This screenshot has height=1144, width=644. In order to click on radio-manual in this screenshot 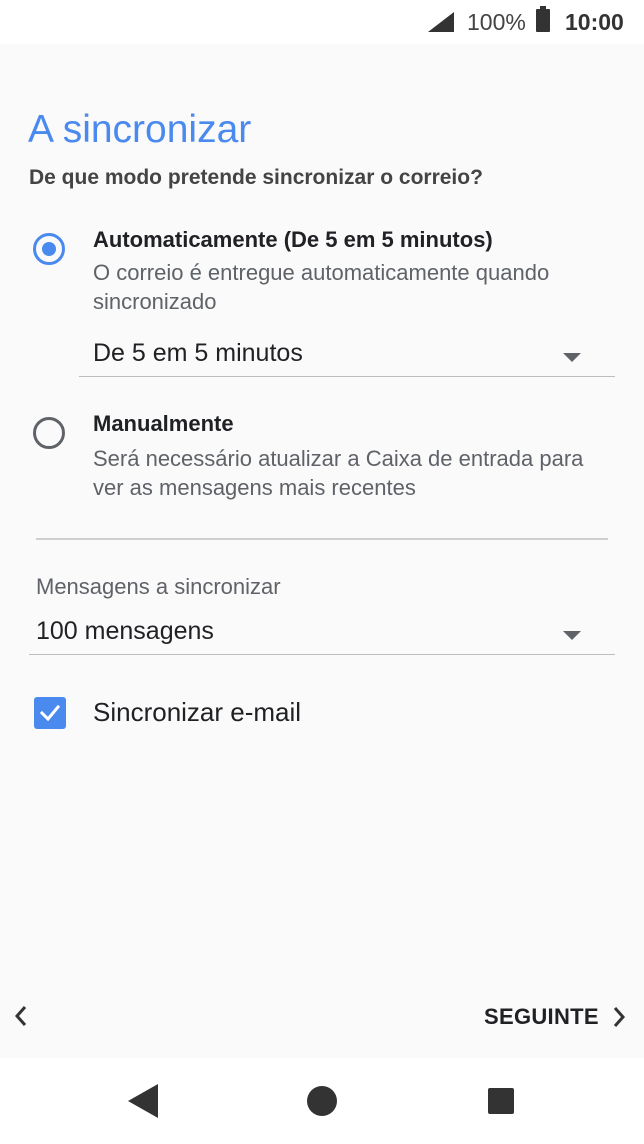, I will do `click(49, 433)`.